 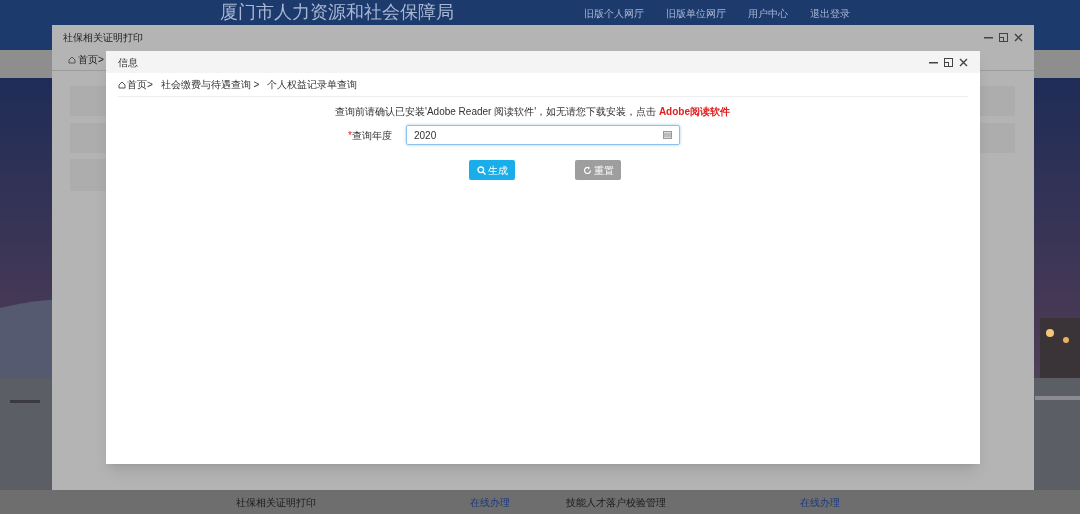 I want to click on service-name: 社保相关证明打印, so click(x=276, y=502).